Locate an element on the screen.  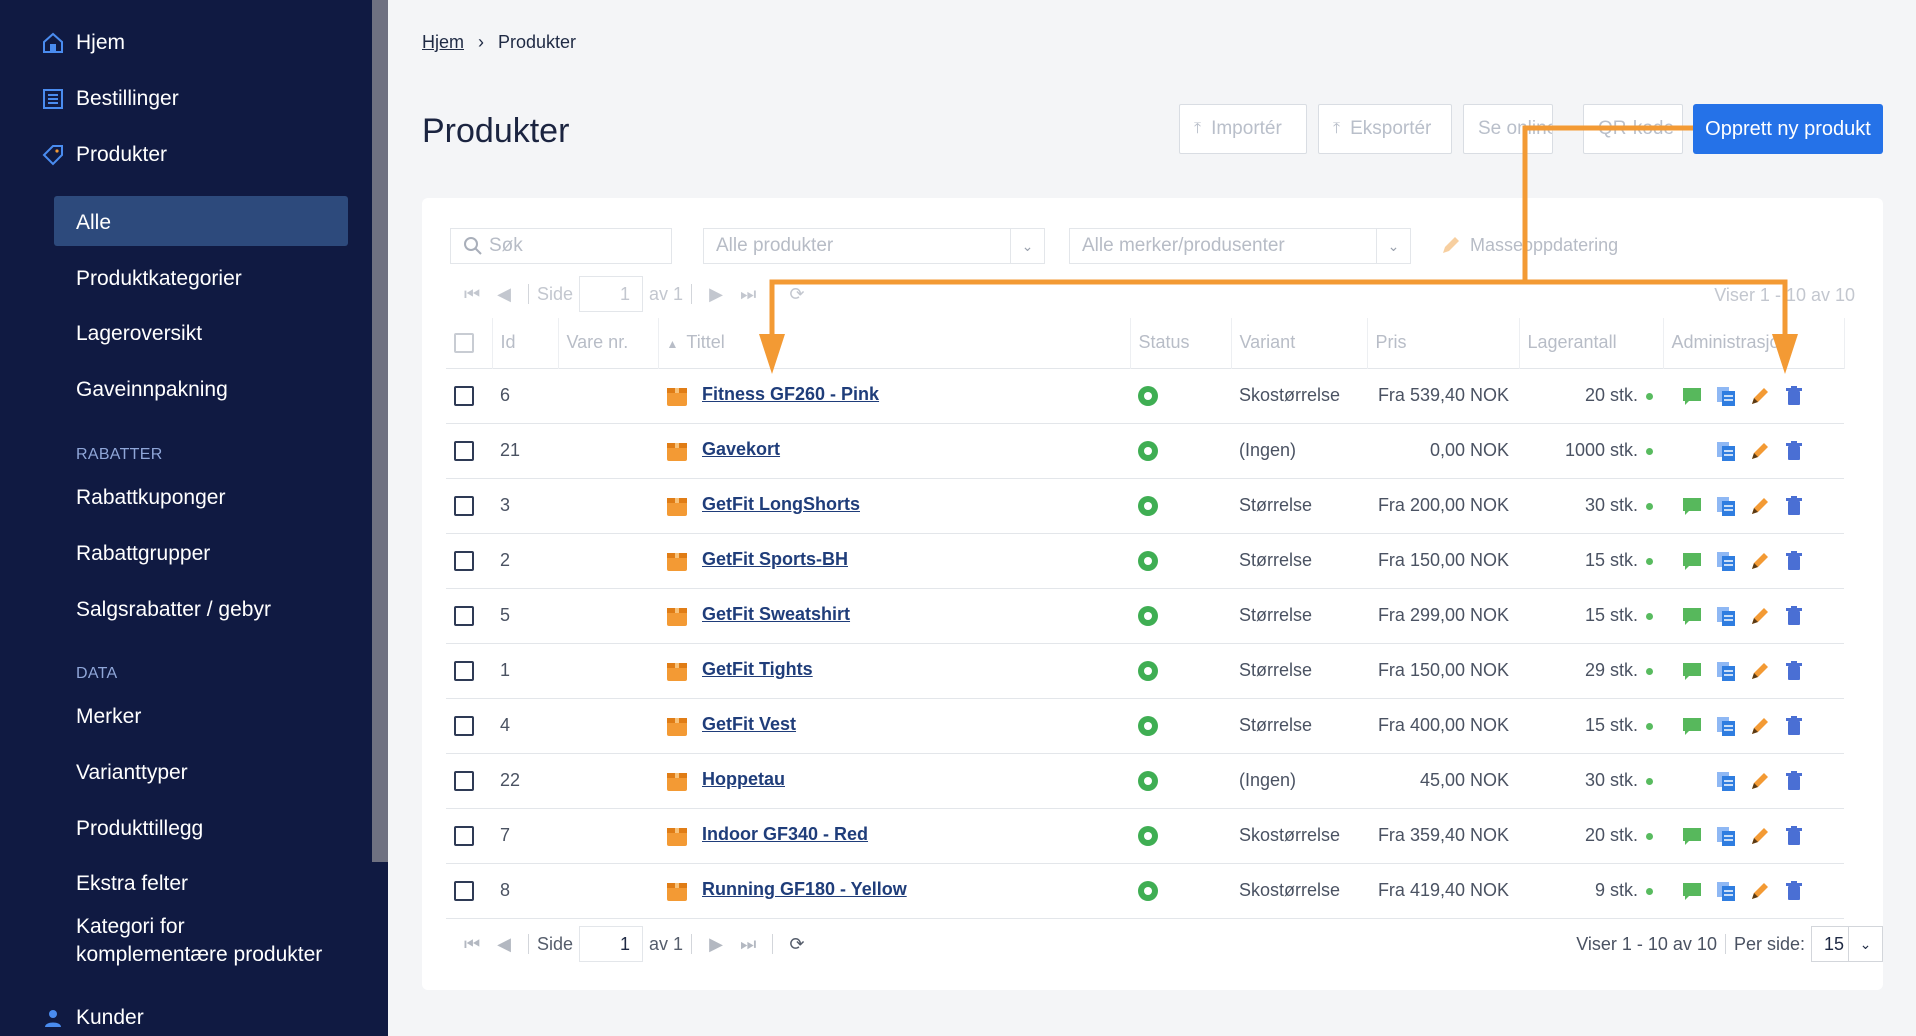
sidebar-item-alle: Alle is located at coordinates (93, 223).